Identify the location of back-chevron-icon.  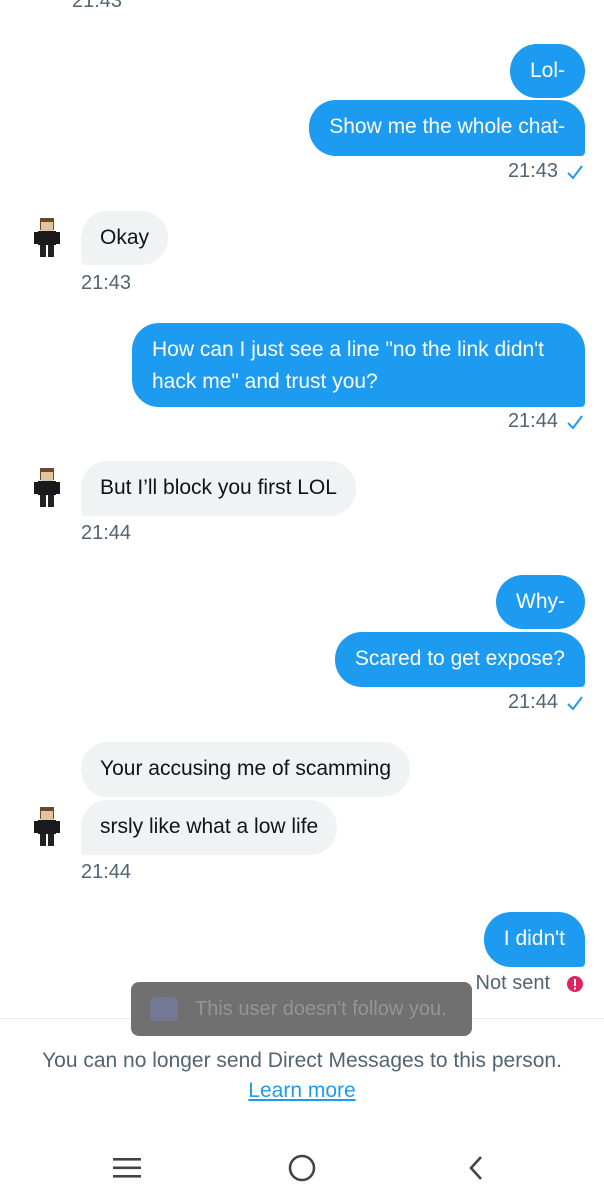
(475, 1168).